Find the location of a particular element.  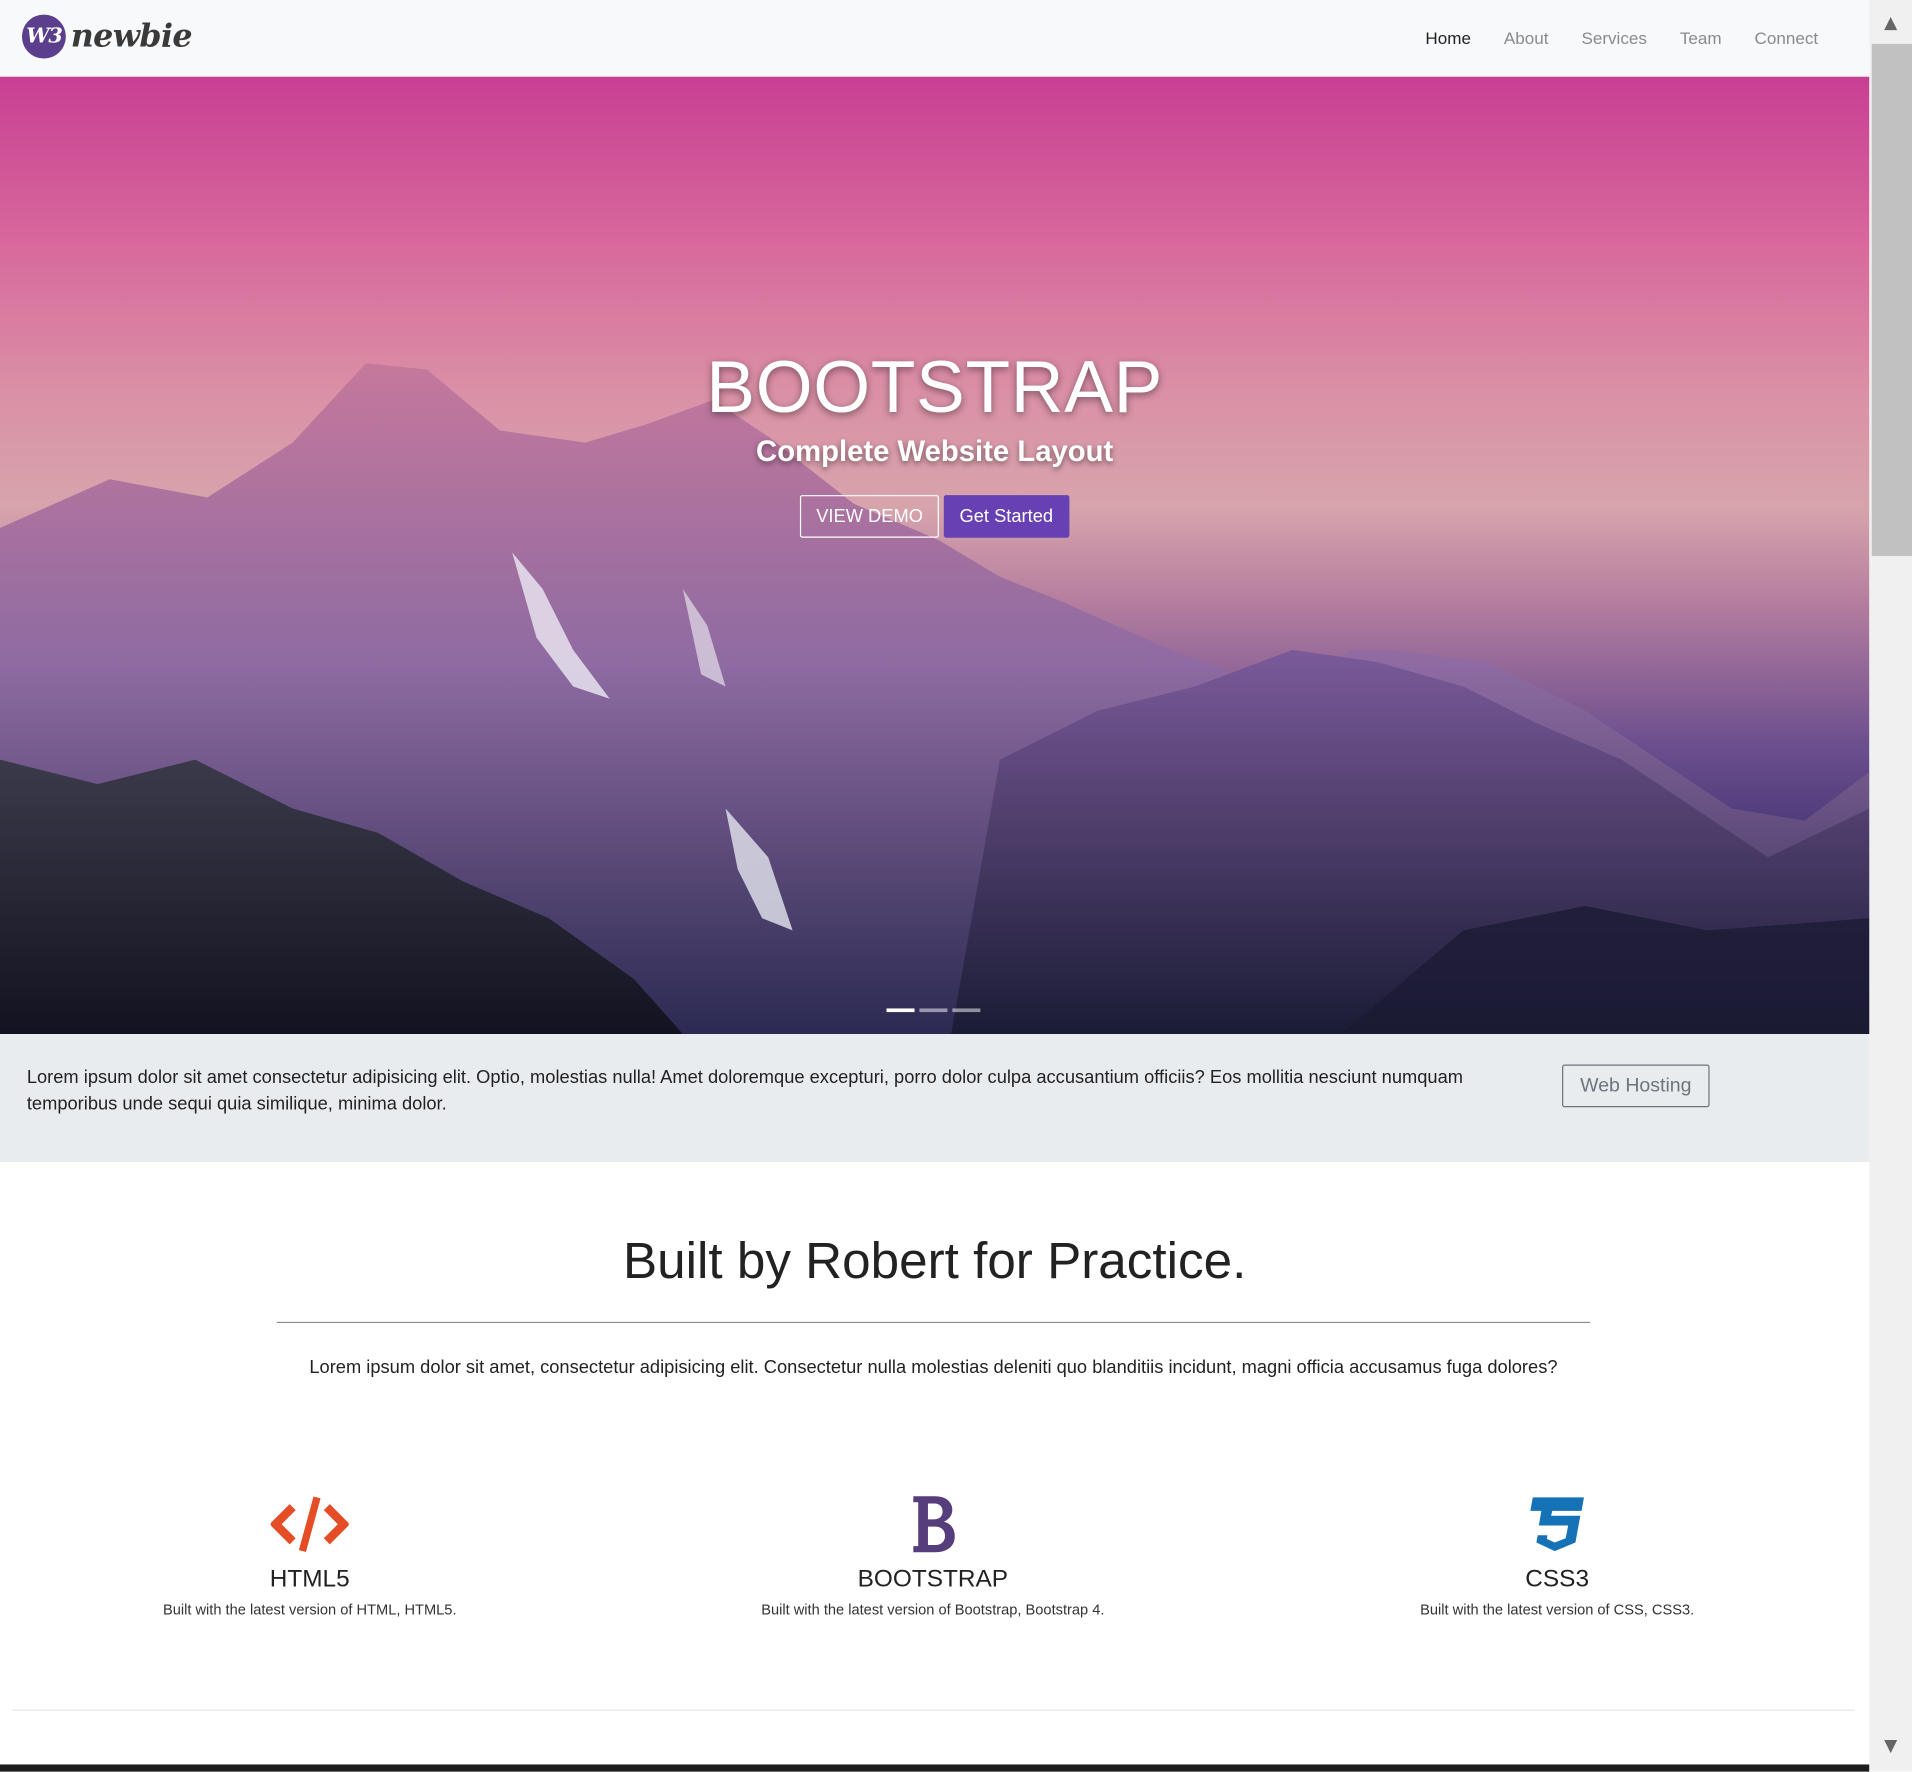

feature-title: BOOTSTRAP is located at coordinates (933, 1579).